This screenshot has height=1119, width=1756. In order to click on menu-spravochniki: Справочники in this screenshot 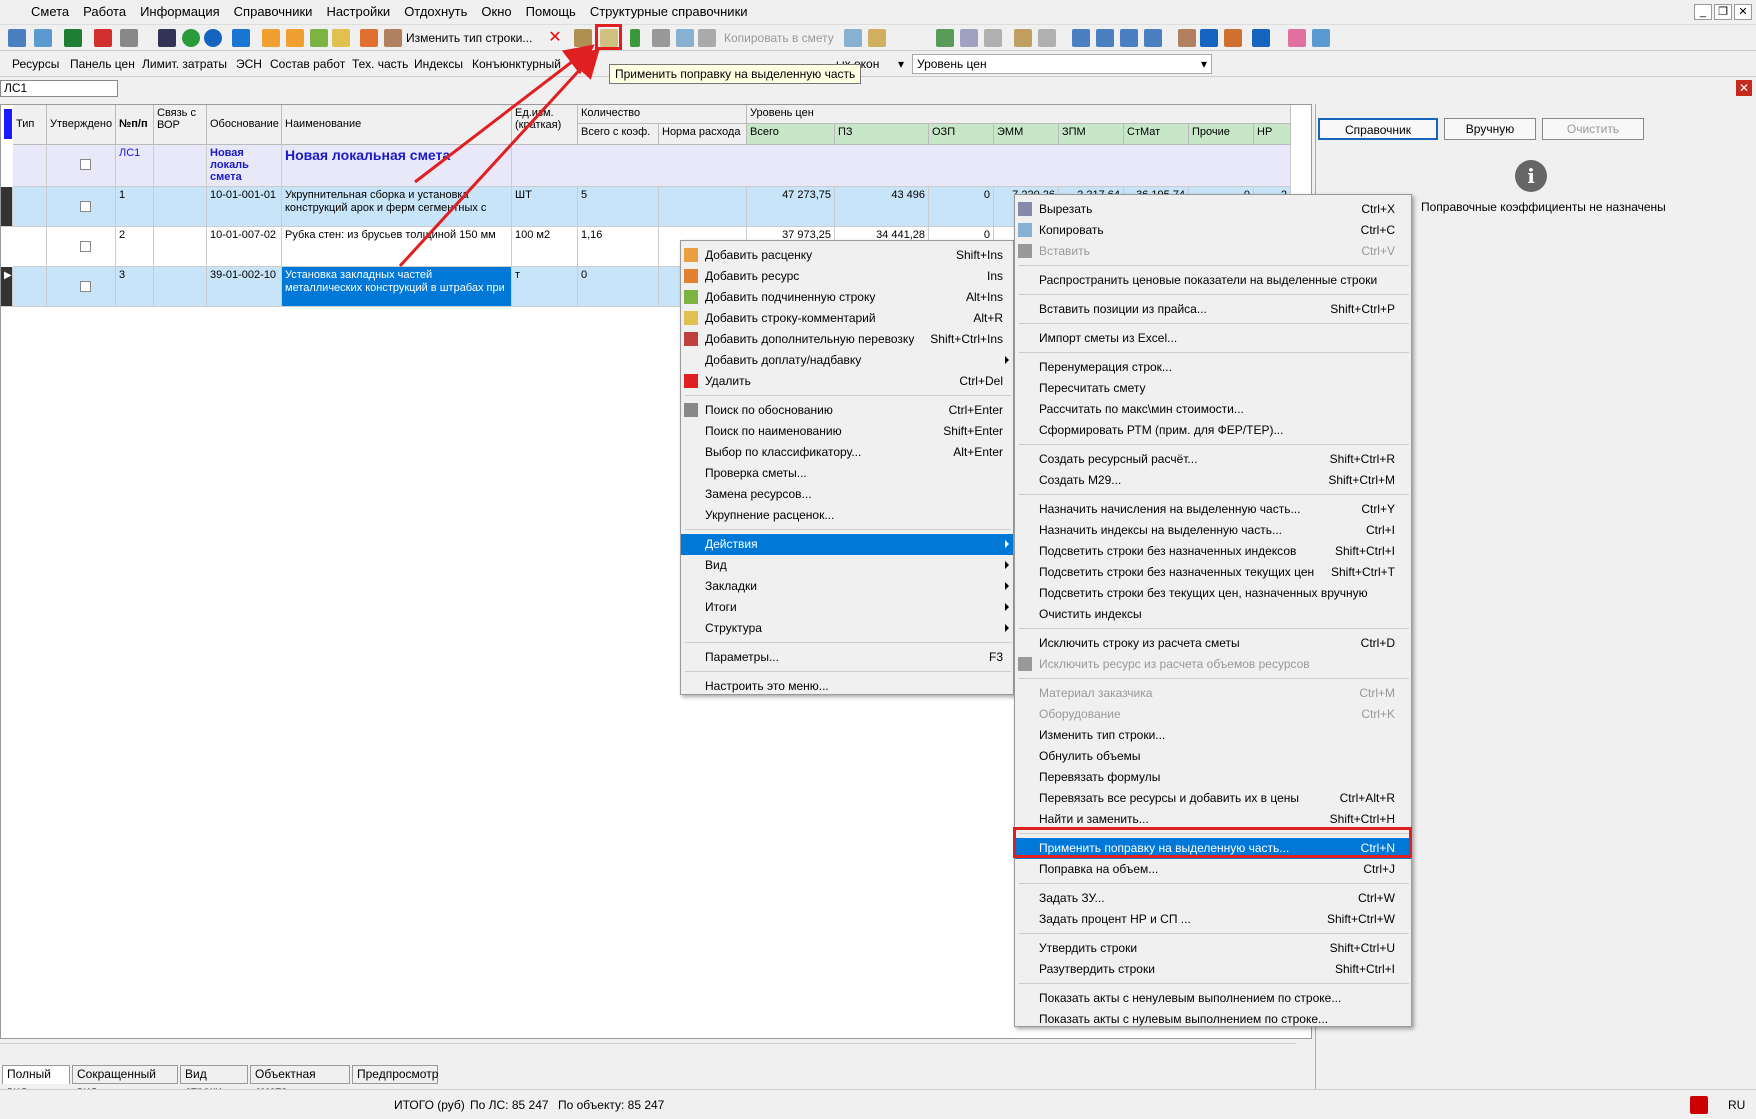, I will do `click(273, 12)`.